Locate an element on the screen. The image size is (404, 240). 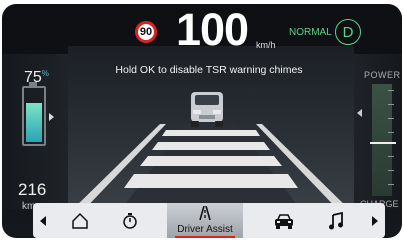
nav-driver-assist-button: Driver Assist is located at coordinates (205, 220).